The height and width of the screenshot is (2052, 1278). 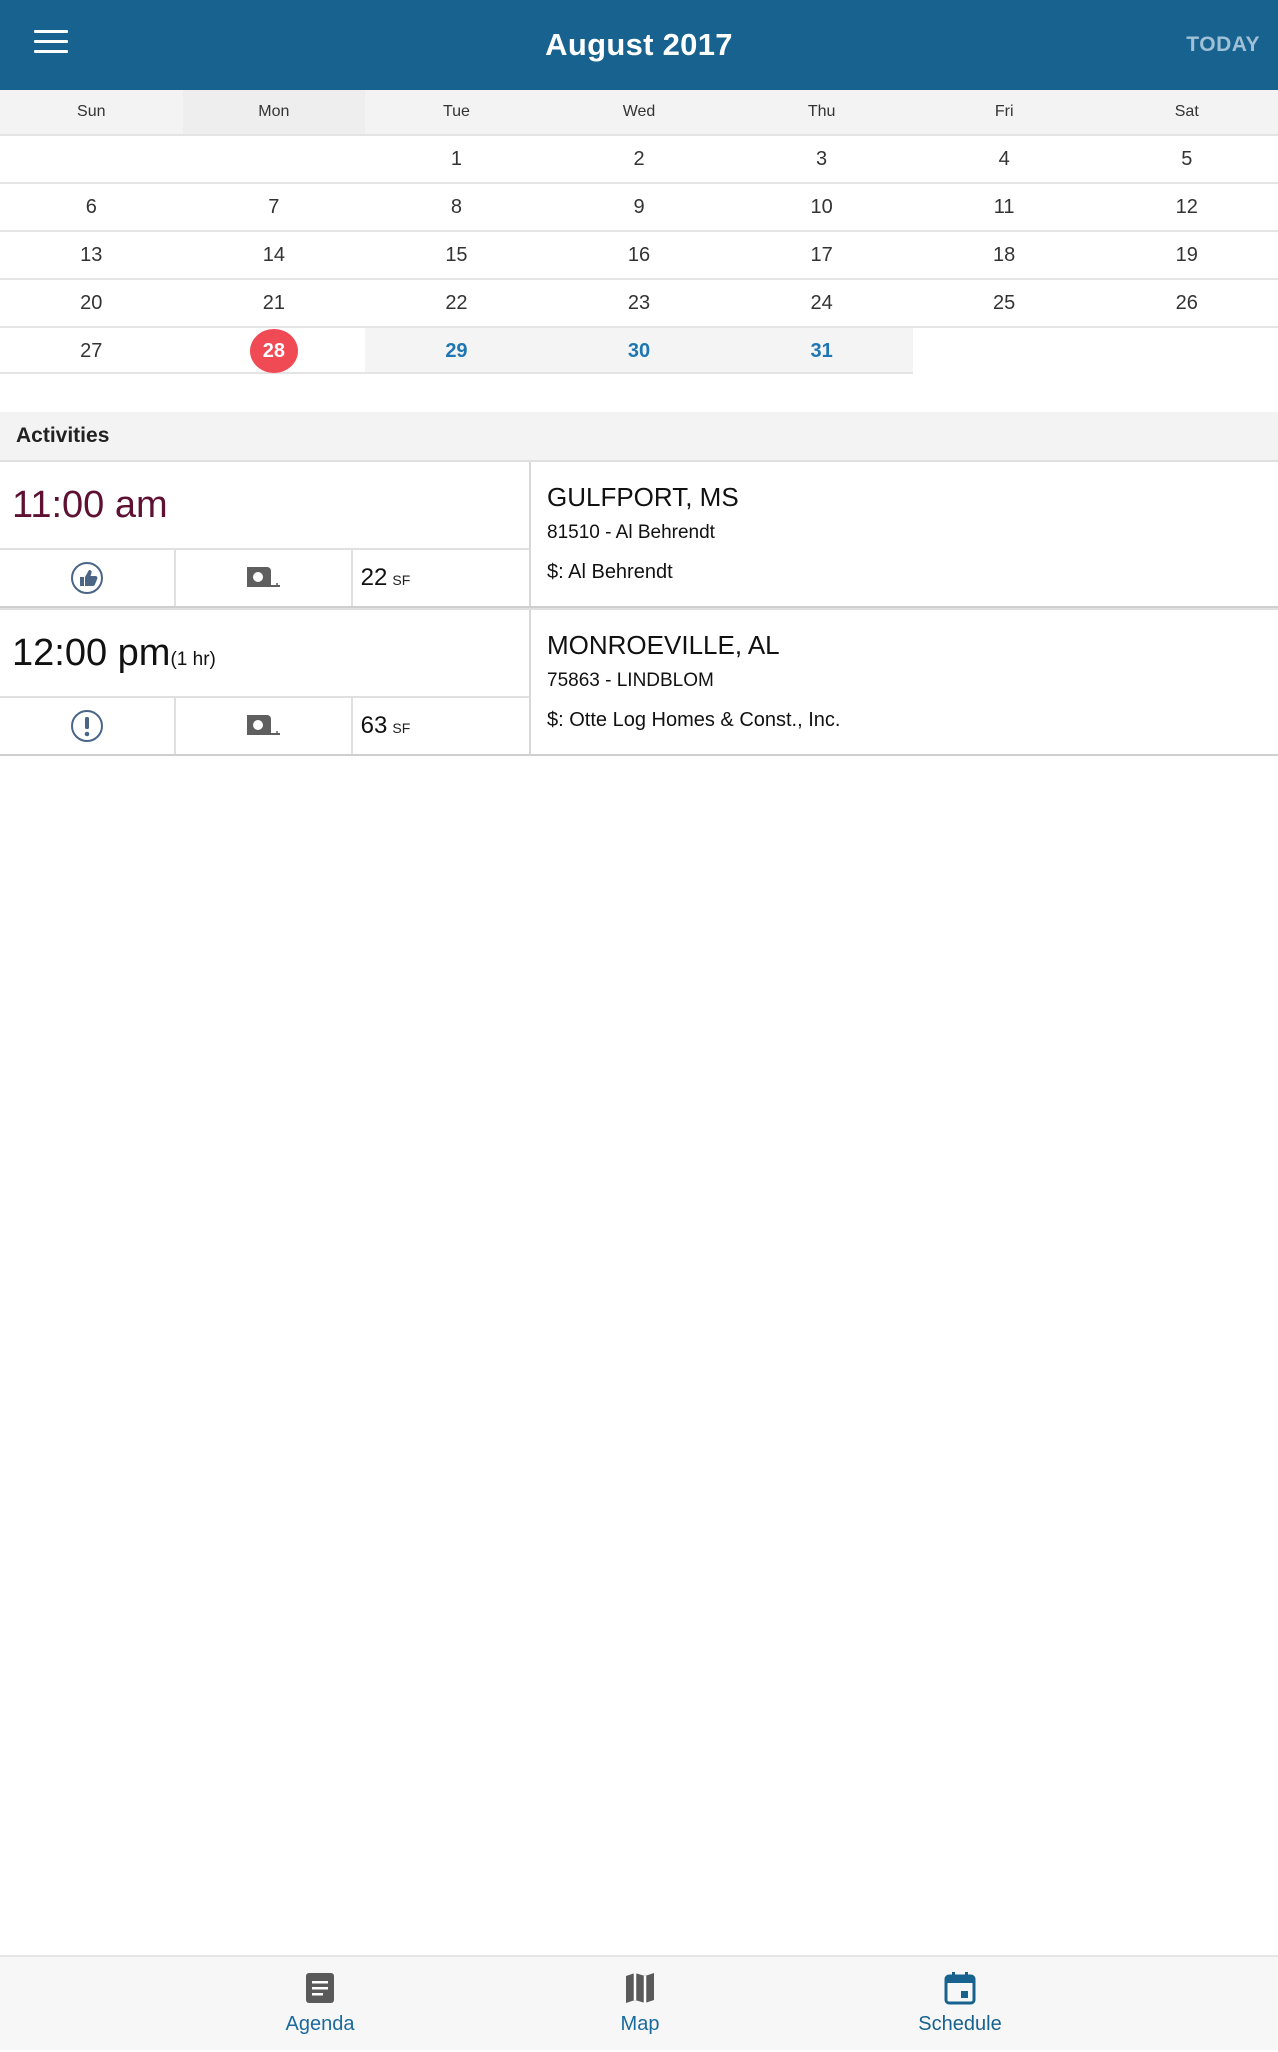 What do you see at coordinates (631, 532) in the screenshot?
I see `activity-job: 81510 - Al Behrendt` at bounding box center [631, 532].